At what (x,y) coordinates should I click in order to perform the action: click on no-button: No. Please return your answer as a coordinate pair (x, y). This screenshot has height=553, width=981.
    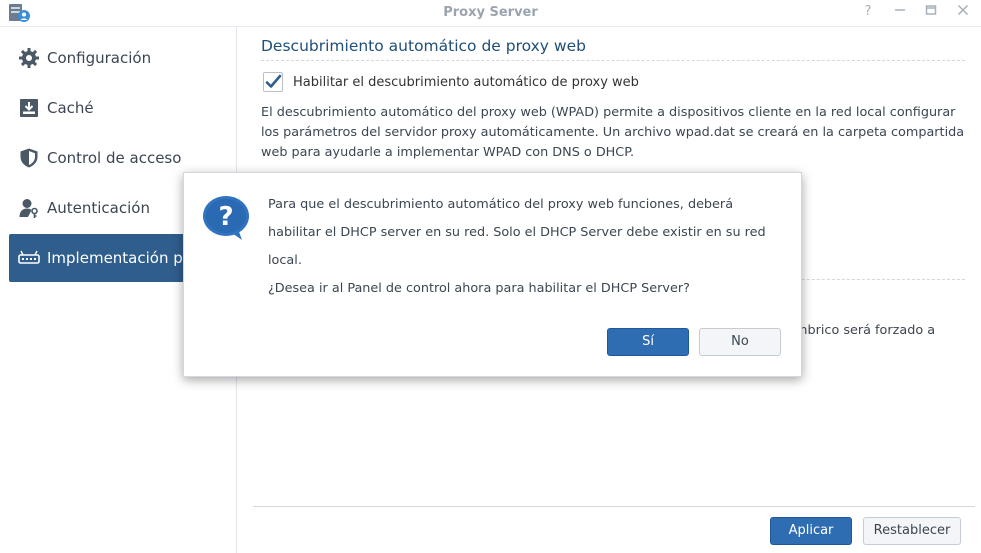
    Looking at the image, I should click on (740, 342).